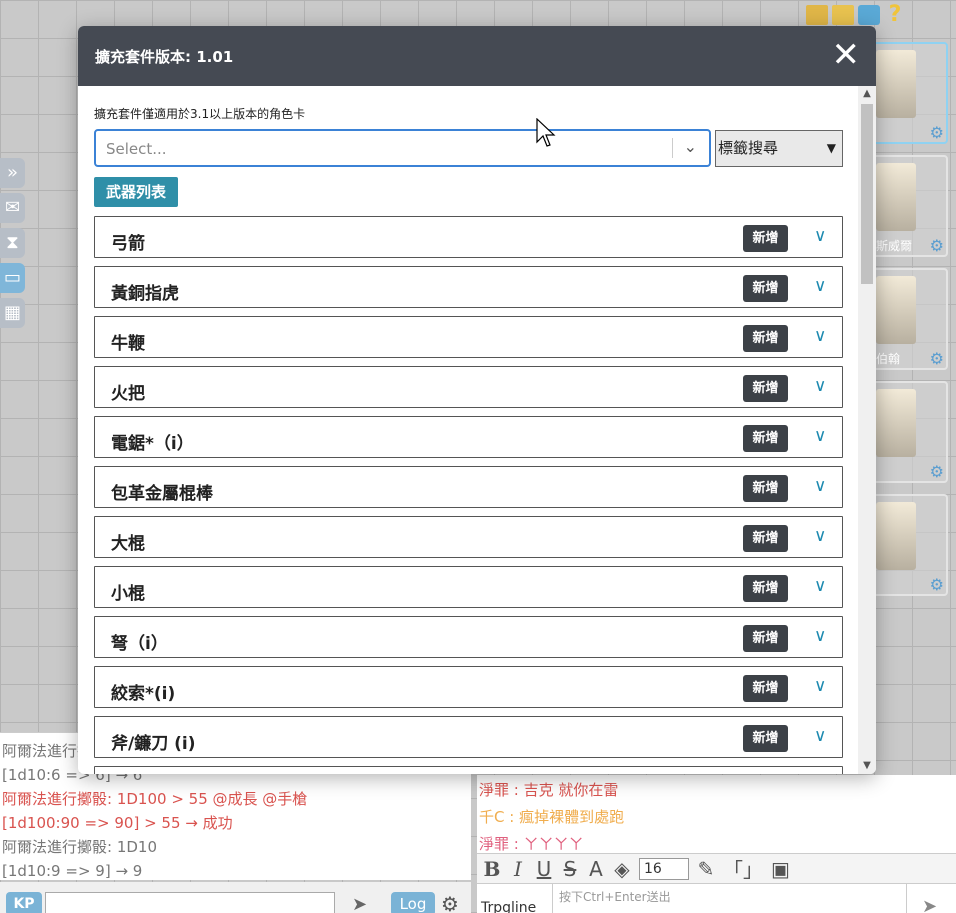 The image size is (956, 913). Describe the element at coordinates (743, 868) in the screenshot. I see `quote-icon: 「」` at that location.